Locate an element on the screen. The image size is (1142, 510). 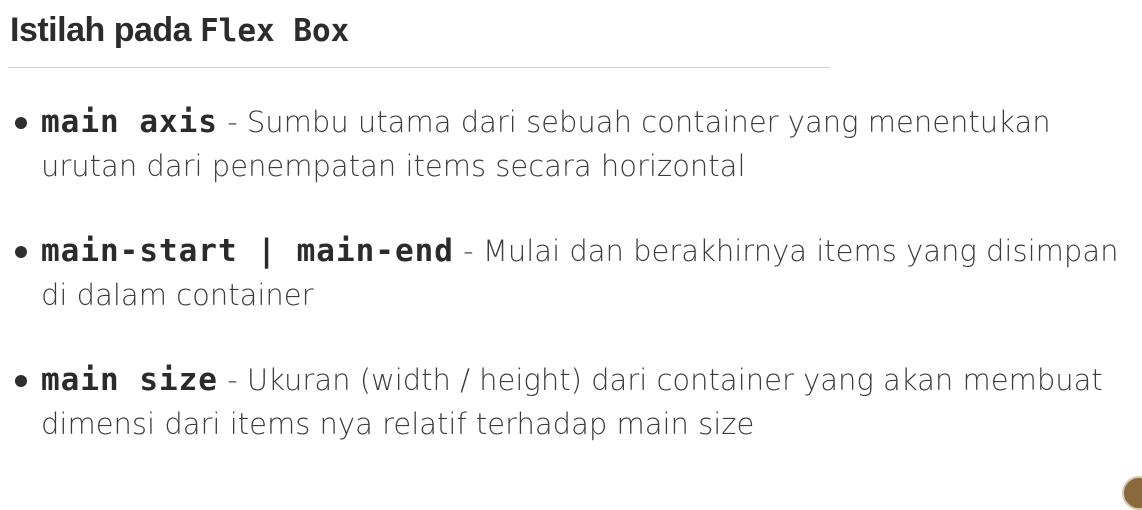
page-title-text: Istilah pada is located at coordinates (105, 30).